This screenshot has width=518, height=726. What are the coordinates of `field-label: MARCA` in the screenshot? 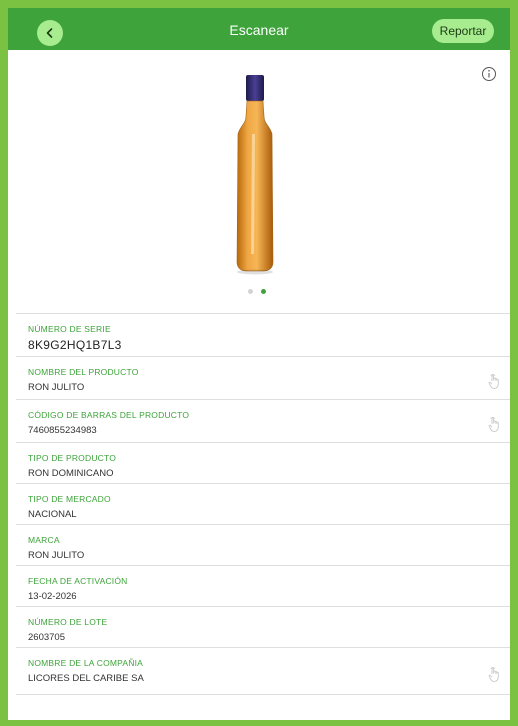 It's located at (44, 540).